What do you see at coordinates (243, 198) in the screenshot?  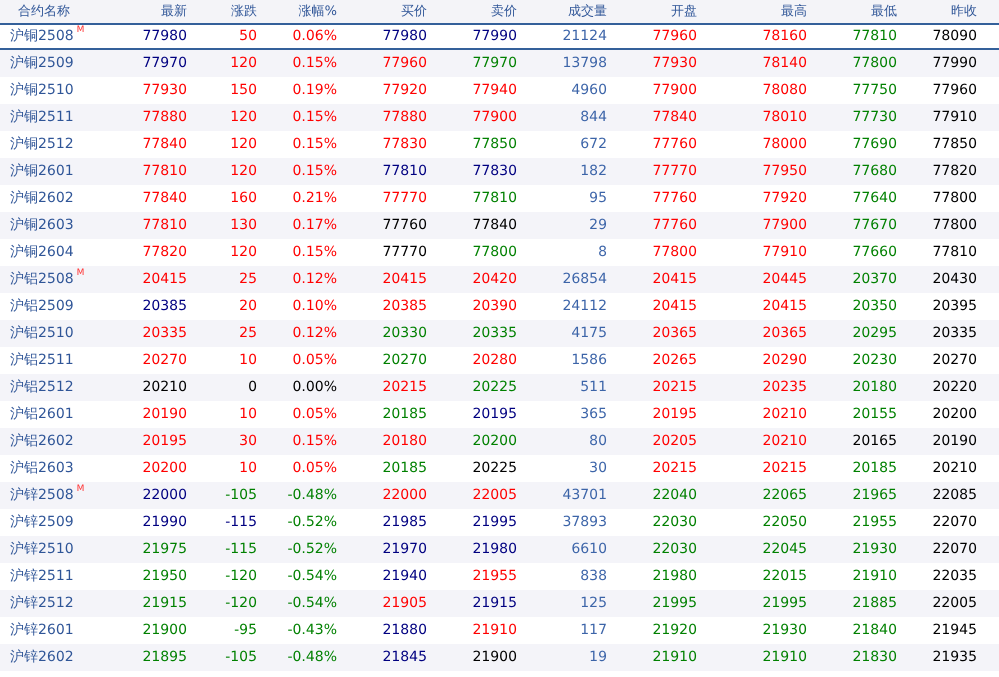 I see `table-cell: 160` at bounding box center [243, 198].